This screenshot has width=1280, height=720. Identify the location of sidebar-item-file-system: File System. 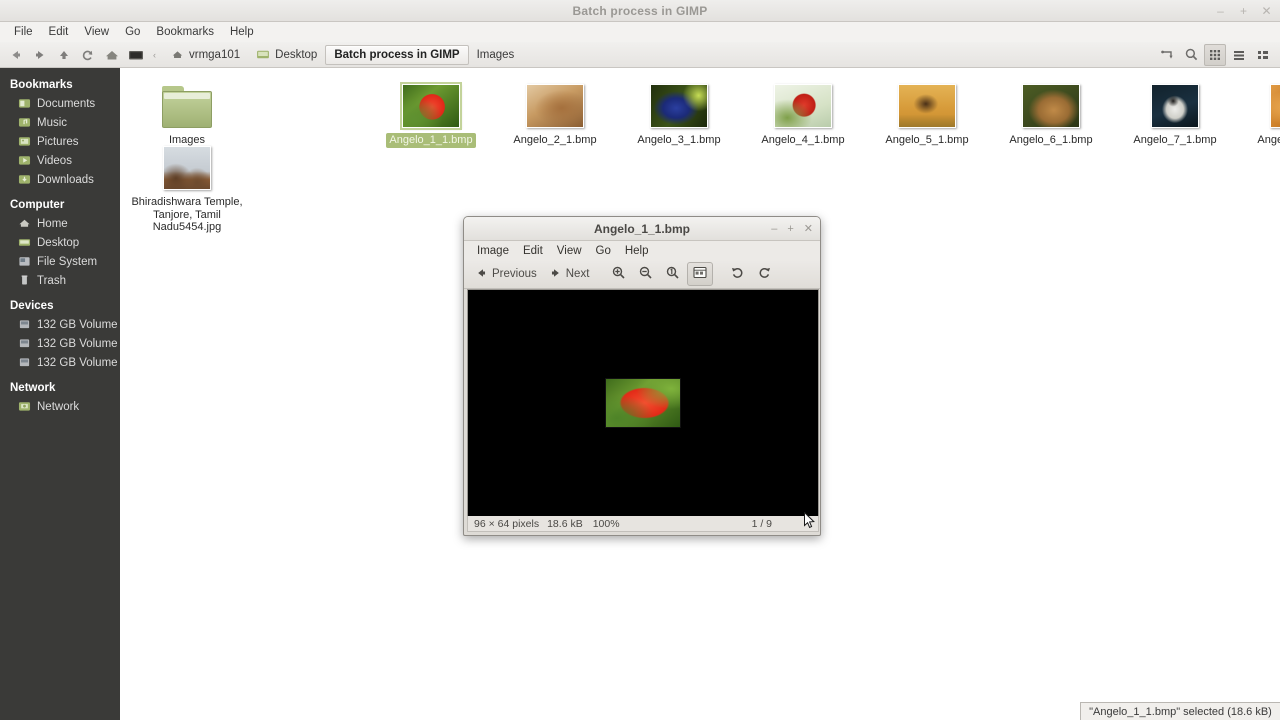
(60, 261).